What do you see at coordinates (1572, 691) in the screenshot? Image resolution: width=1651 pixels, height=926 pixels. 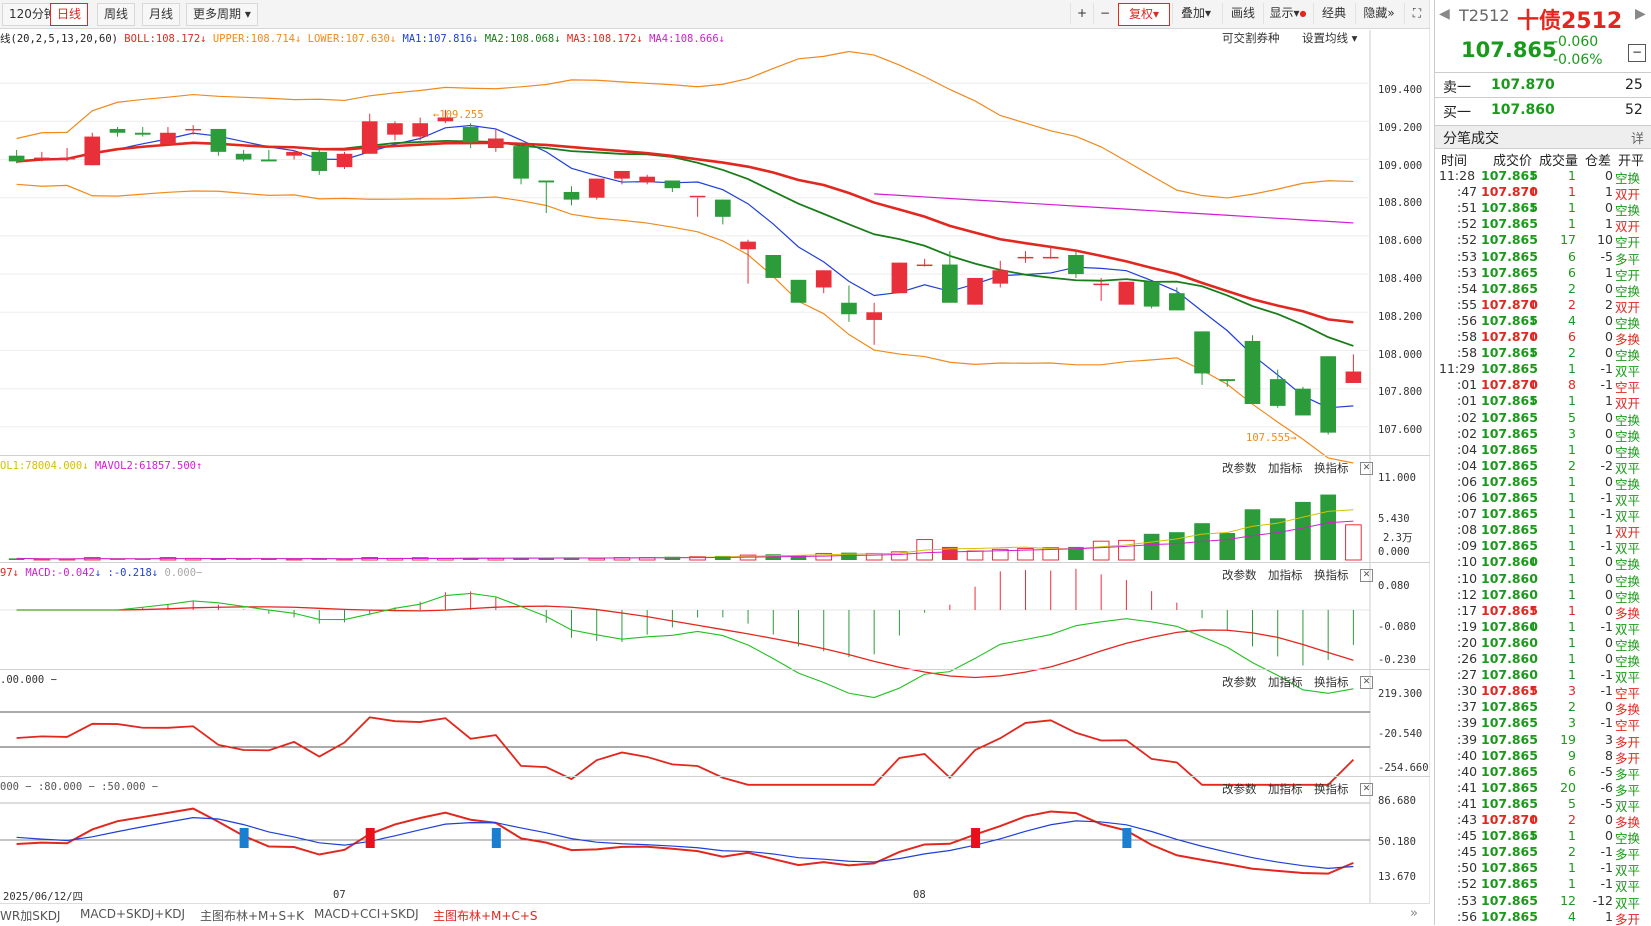 I see `trade-volume: 3` at bounding box center [1572, 691].